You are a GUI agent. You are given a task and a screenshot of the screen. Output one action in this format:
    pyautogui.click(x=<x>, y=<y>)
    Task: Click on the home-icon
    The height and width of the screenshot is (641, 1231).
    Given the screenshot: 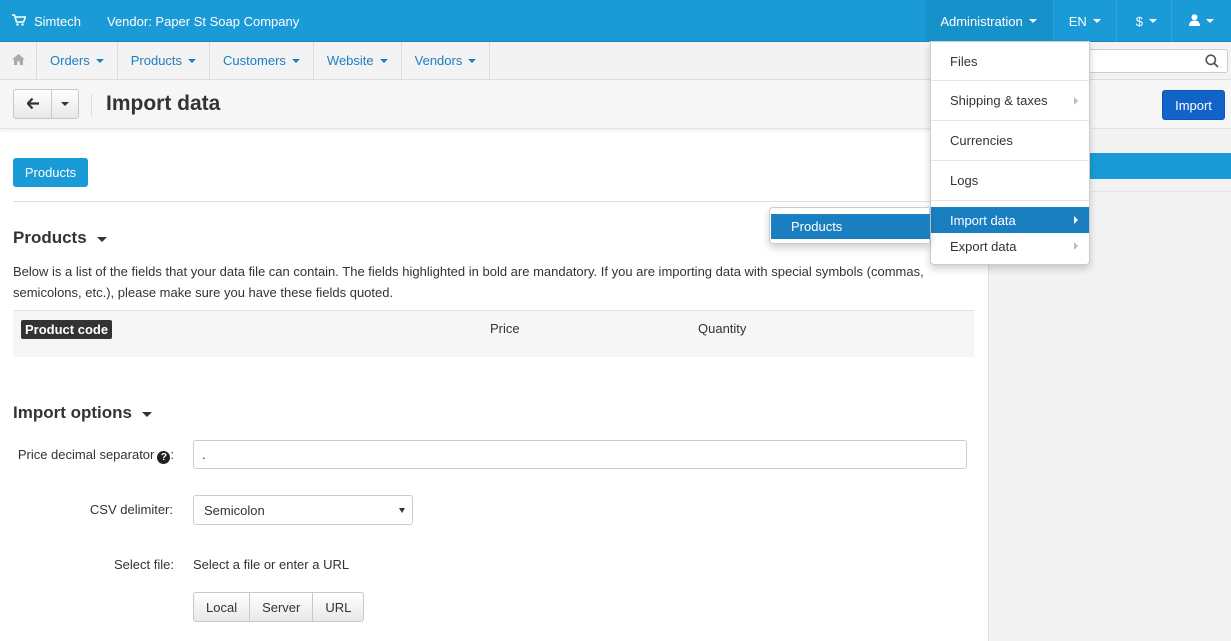 What is the action you would take?
    pyautogui.click(x=18, y=60)
    